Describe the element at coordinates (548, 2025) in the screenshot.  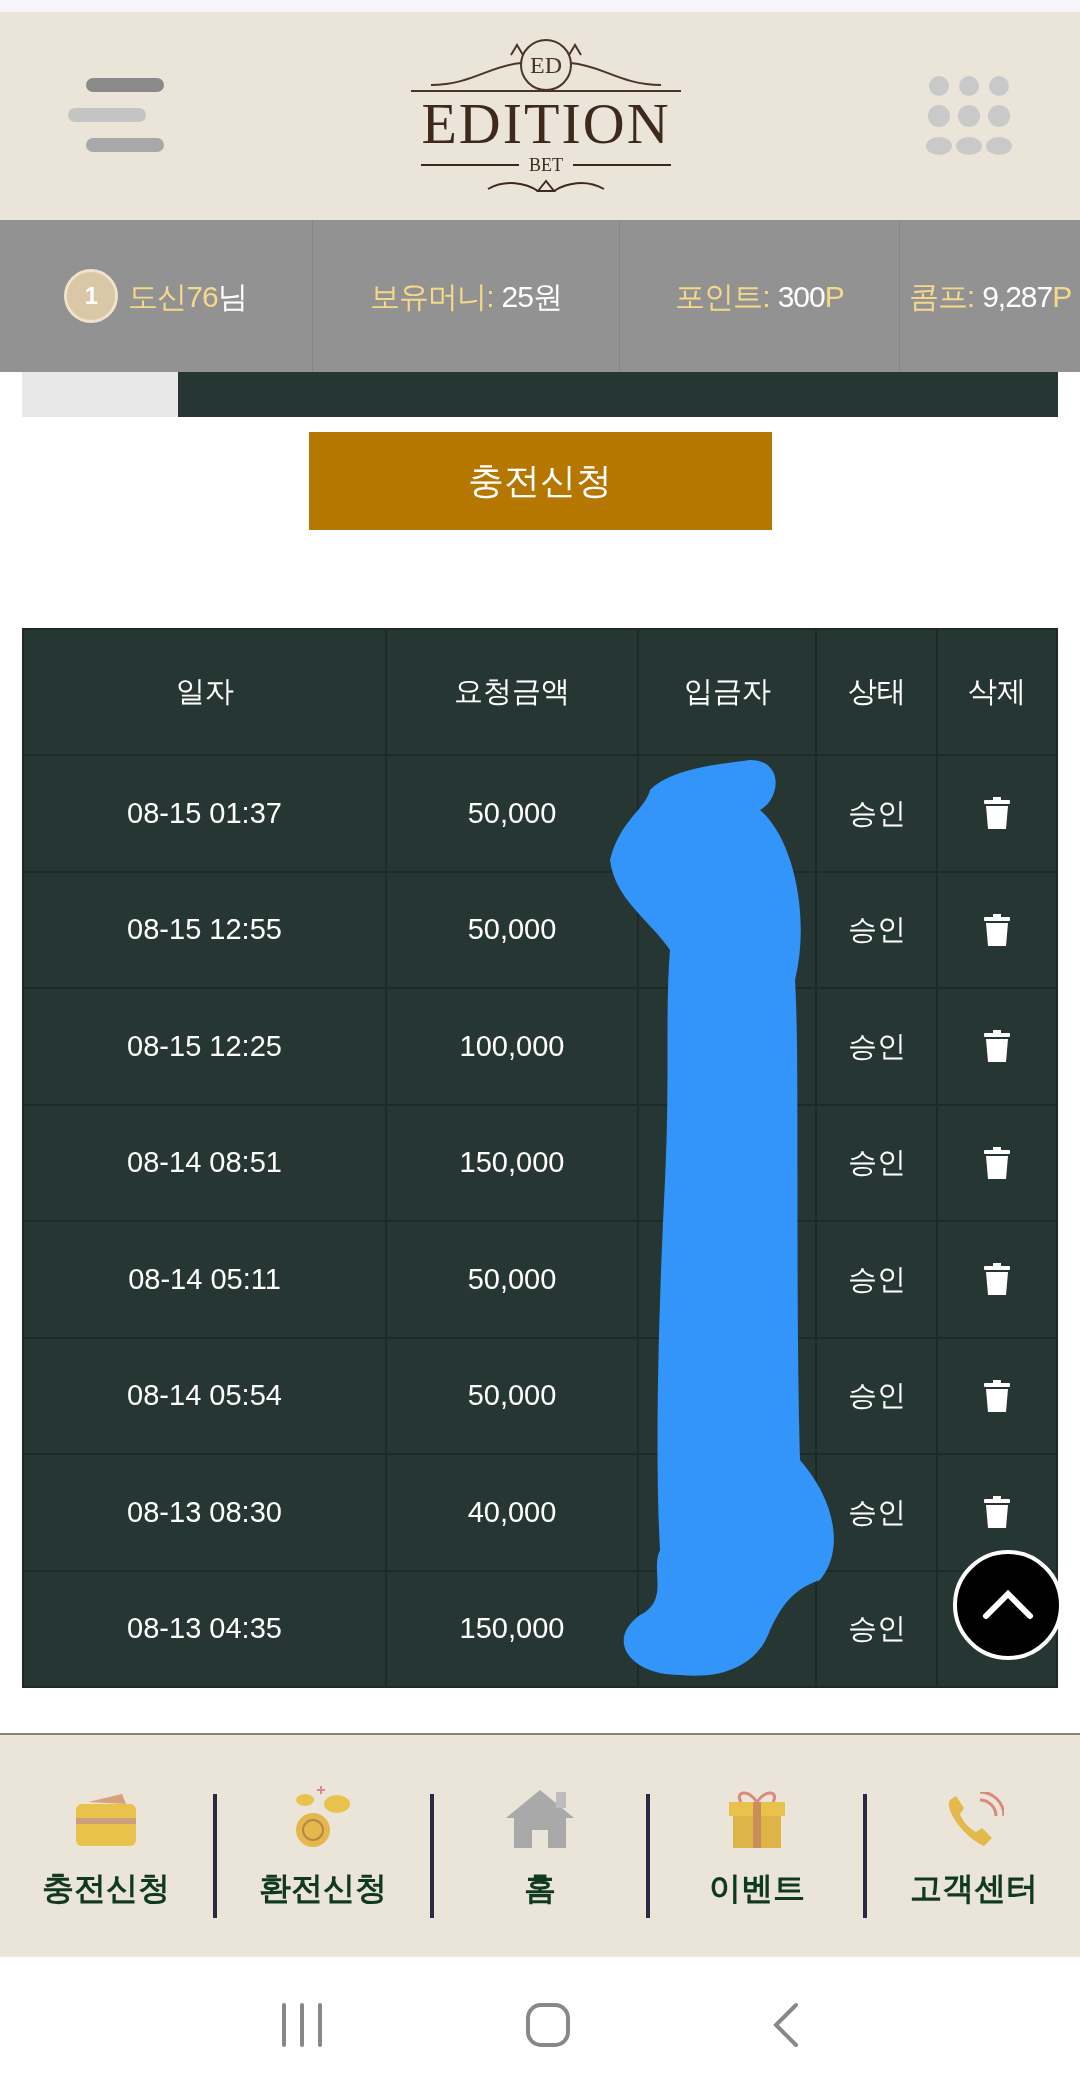
I see `home-button-icon` at that location.